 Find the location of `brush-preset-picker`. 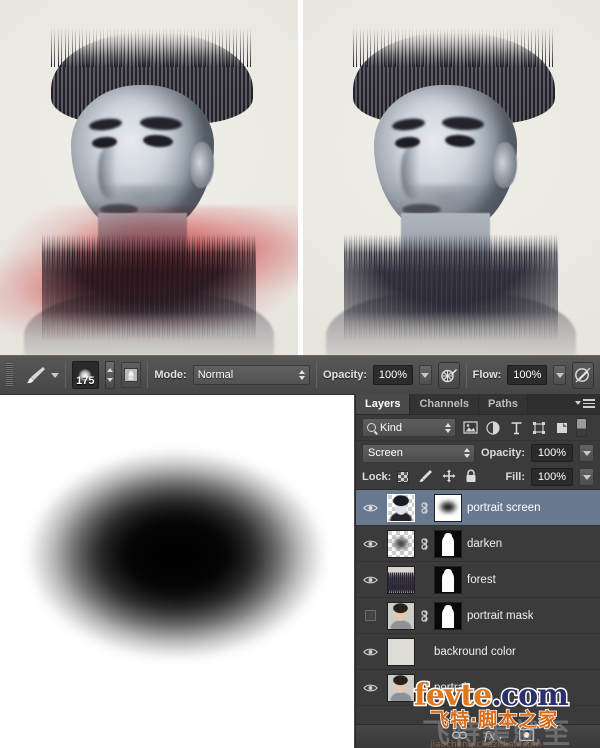

brush-preset-picker is located at coordinates (40, 375).